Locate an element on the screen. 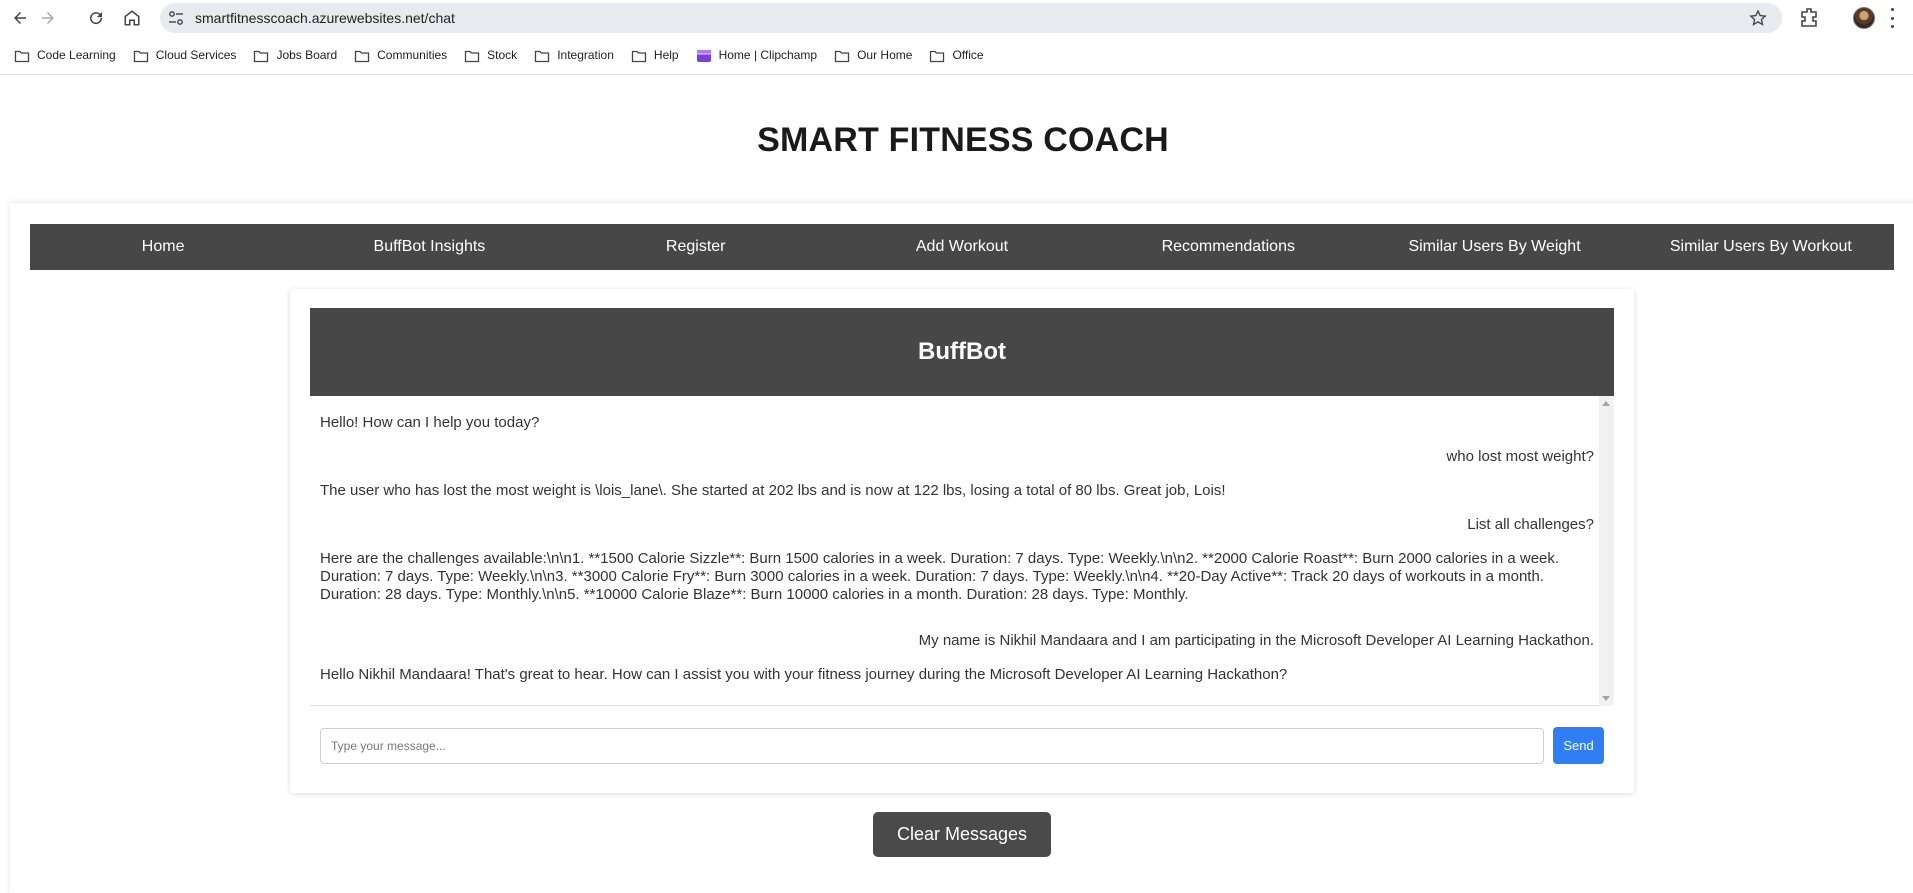  chat-title: BuffBot is located at coordinates (962, 352).